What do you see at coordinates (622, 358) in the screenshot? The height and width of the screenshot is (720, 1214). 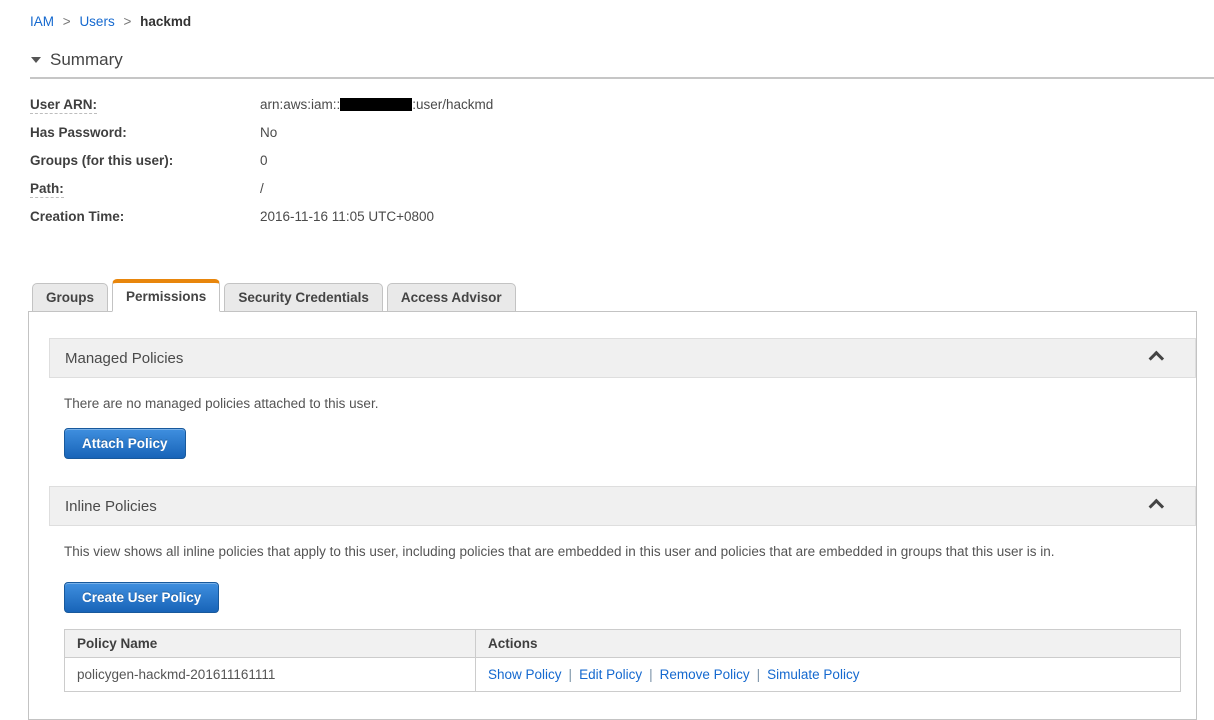 I see `managed-policies-header: Managed Policies` at bounding box center [622, 358].